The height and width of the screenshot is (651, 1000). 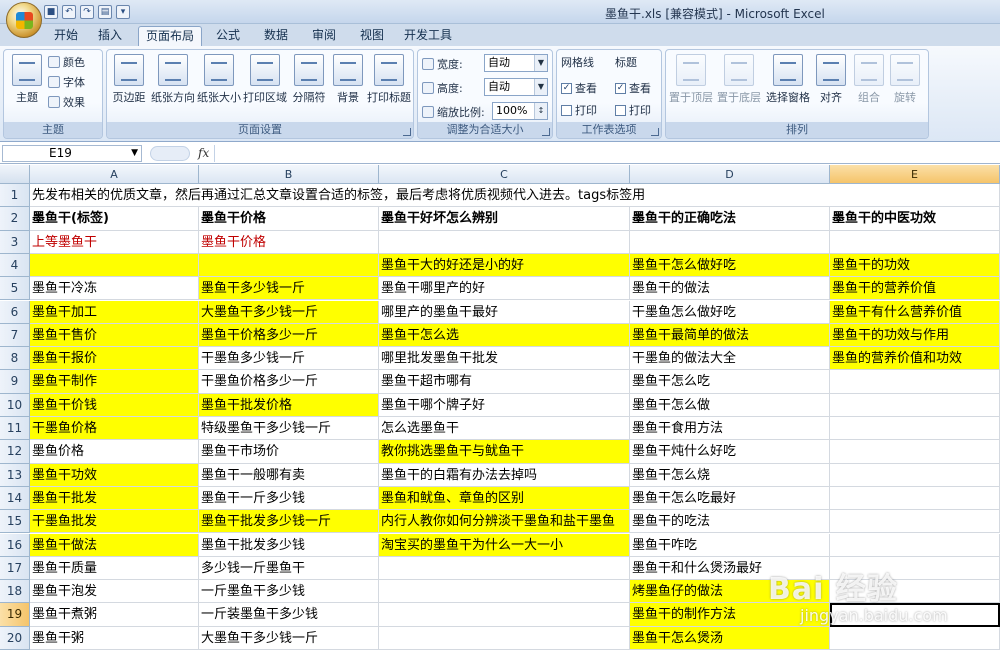 I want to click on headings-print-checkbox: 打印, so click(x=633, y=110).